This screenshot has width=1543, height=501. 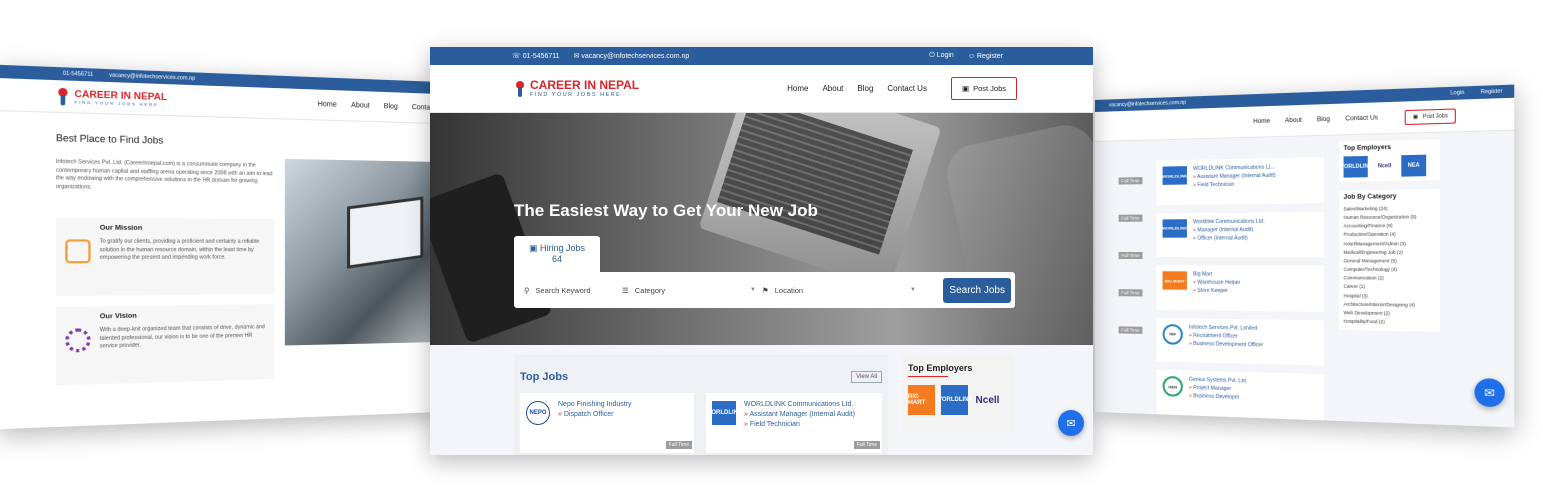 I want to click on job-position: Officer (Internal Audit), so click(x=1229, y=238).